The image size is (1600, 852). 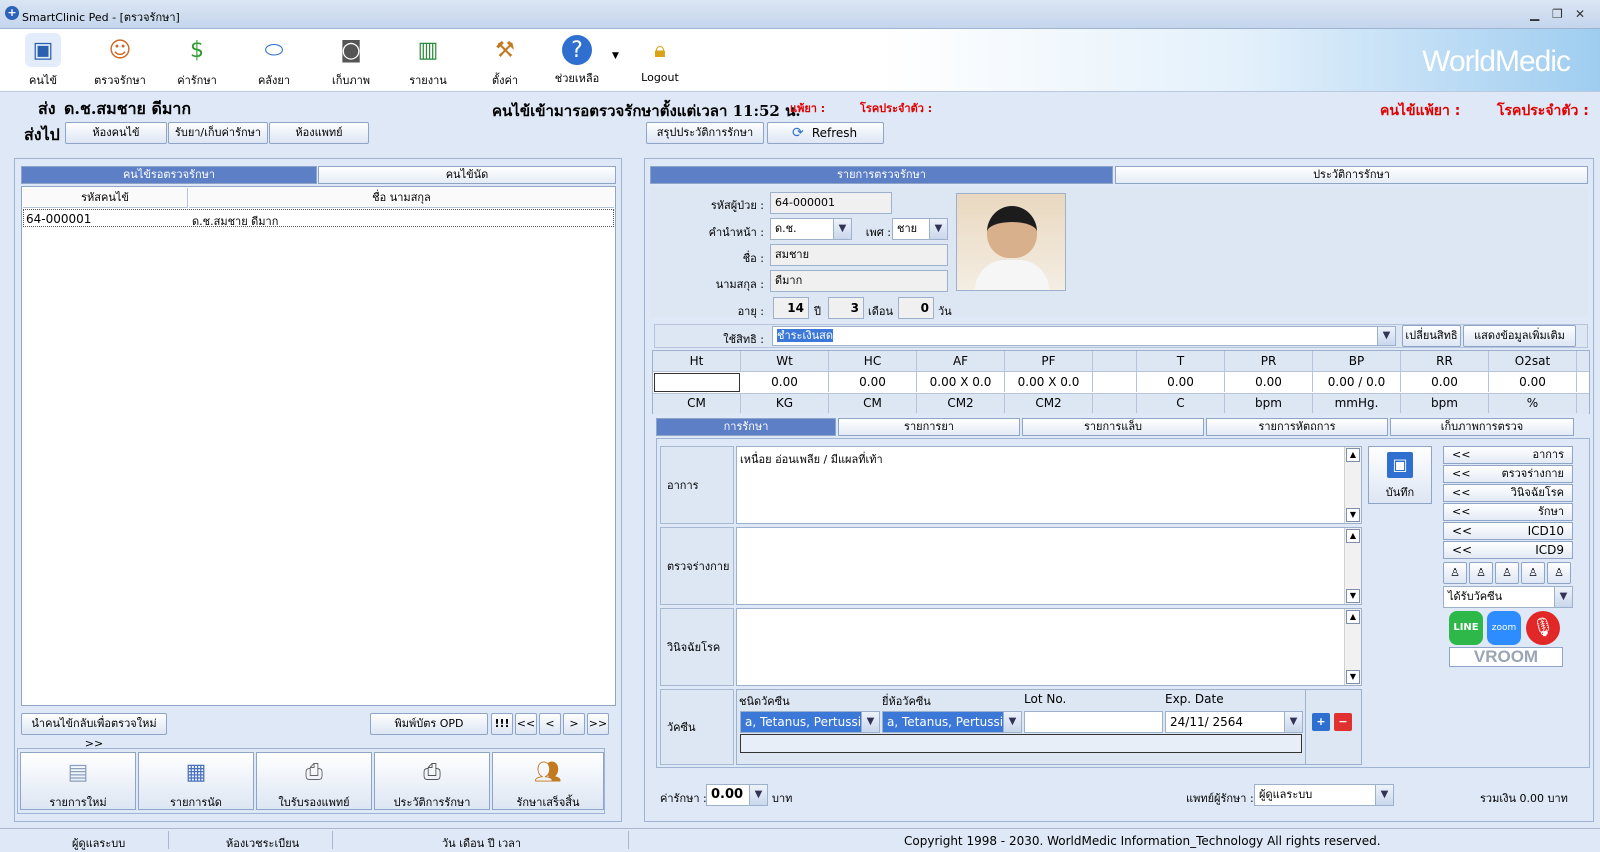 I want to click on vitals-value-cell, so click(x=1115, y=382).